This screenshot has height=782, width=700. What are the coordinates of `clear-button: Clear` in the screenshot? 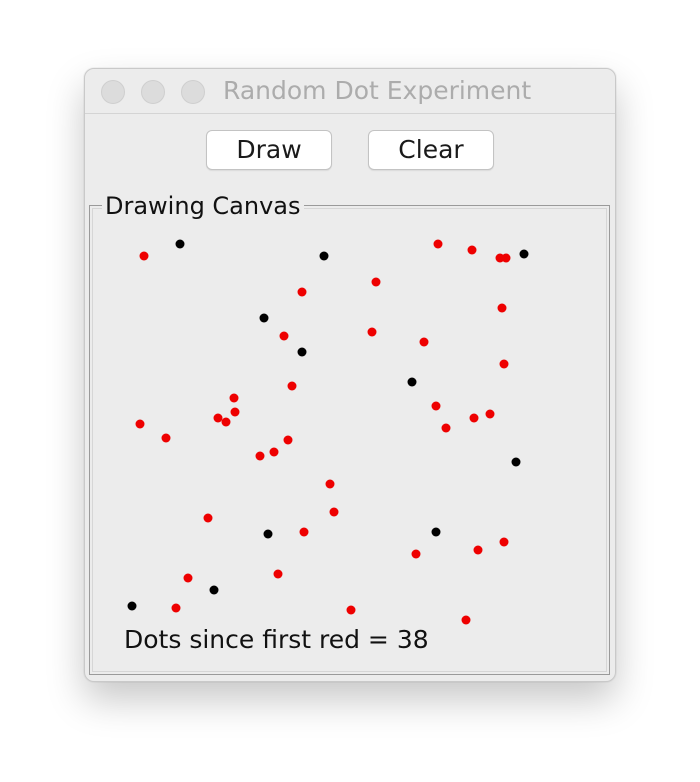 It's located at (431, 150).